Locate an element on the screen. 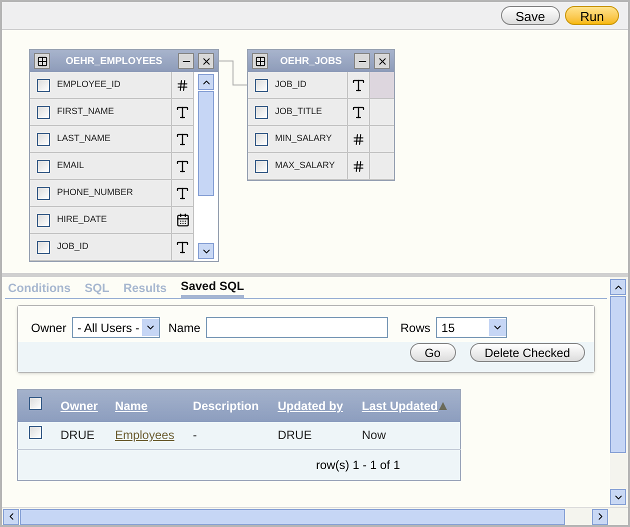 Image resolution: width=630 pixels, height=527 pixels. column-name: PHONE_NUMBER is located at coordinates (95, 193).